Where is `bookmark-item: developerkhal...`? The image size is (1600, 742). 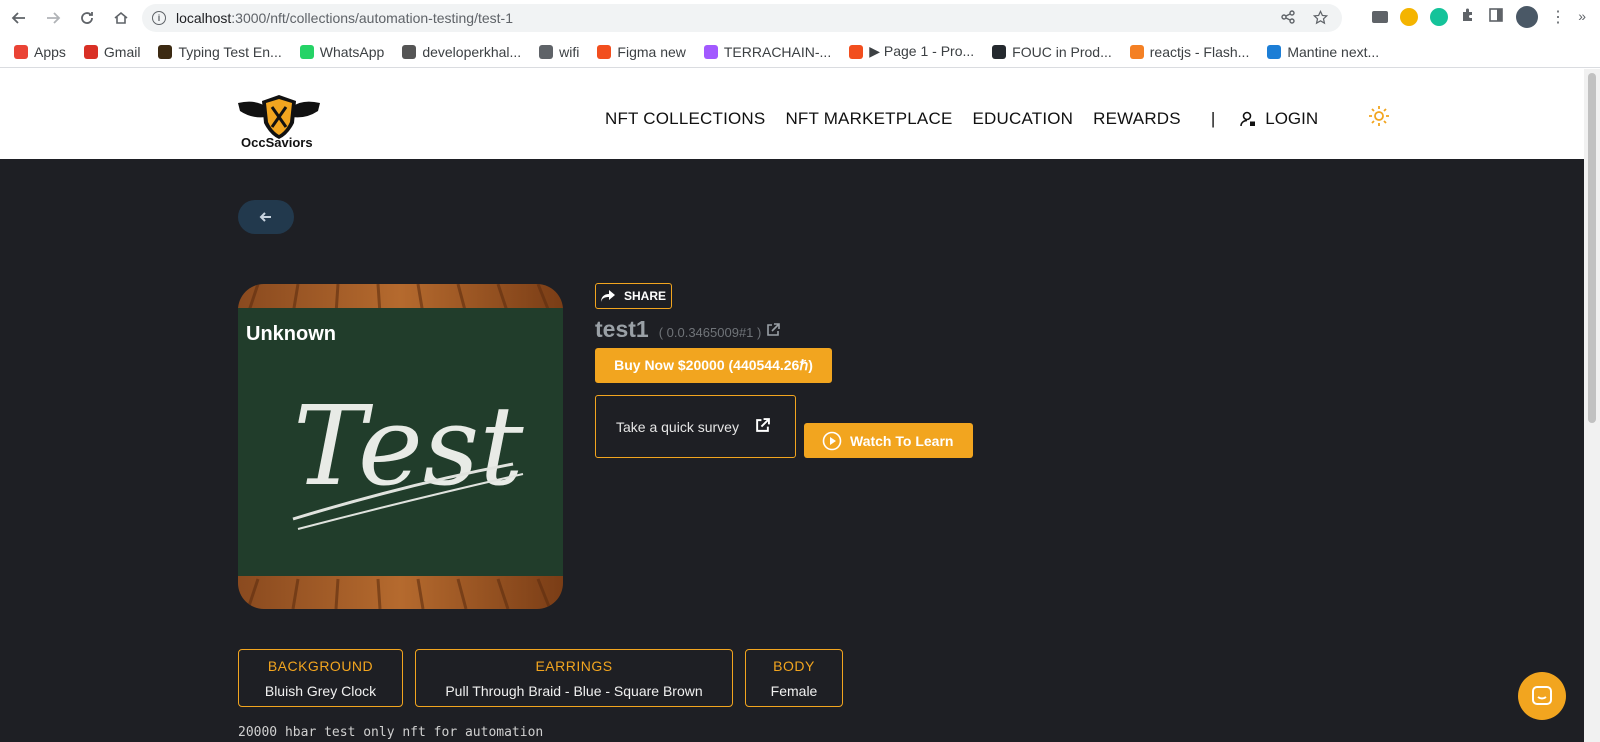
bookmark-item: developerkhal... is located at coordinates (461, 52).